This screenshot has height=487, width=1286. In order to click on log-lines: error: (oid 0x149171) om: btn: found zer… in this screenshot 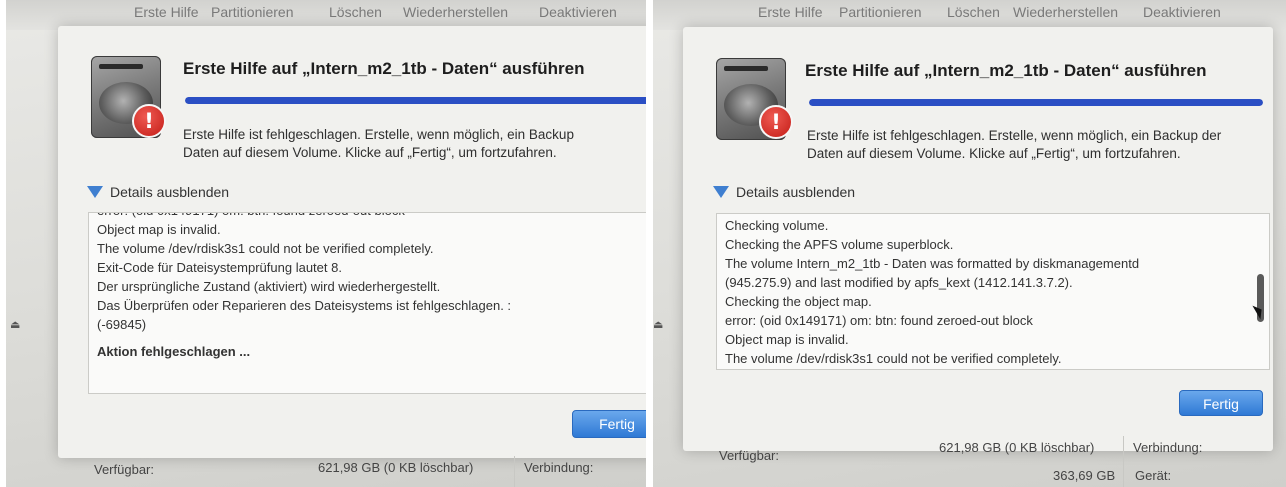, I will do `click(367, 273)`.